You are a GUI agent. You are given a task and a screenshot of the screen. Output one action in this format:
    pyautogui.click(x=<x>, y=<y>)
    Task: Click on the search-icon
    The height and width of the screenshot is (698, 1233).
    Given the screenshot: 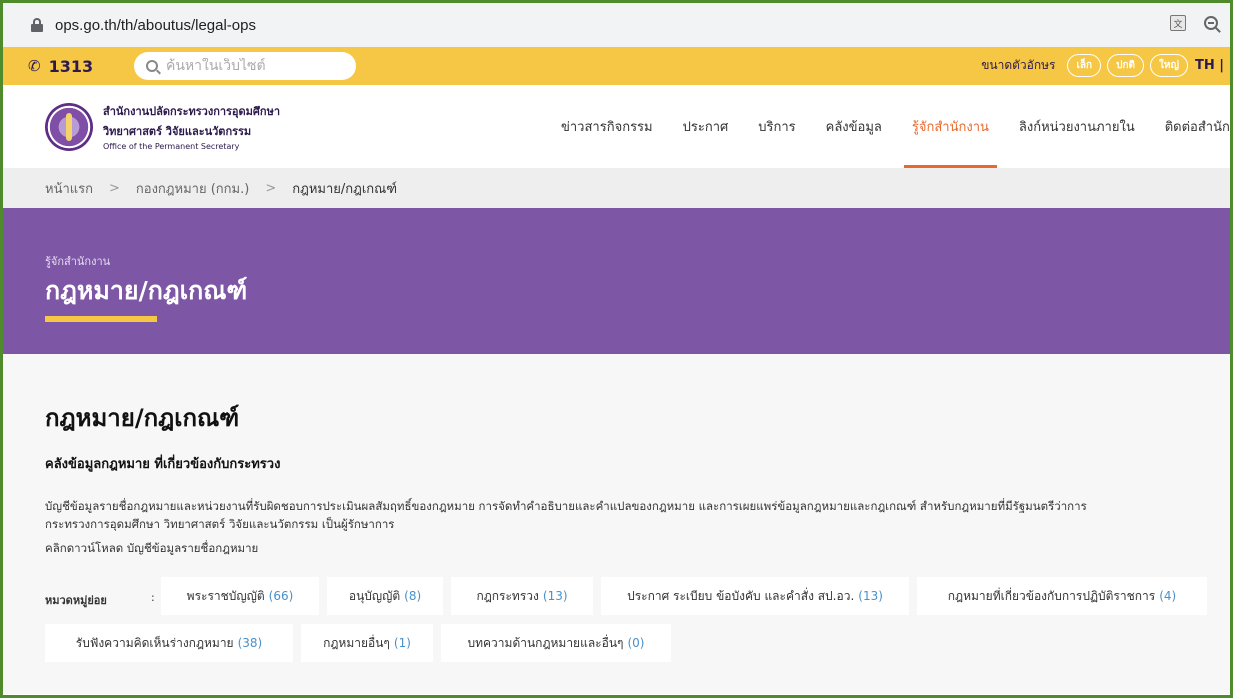 What is the action you would take?
    pyautogui.click(x=152, y=66)
    